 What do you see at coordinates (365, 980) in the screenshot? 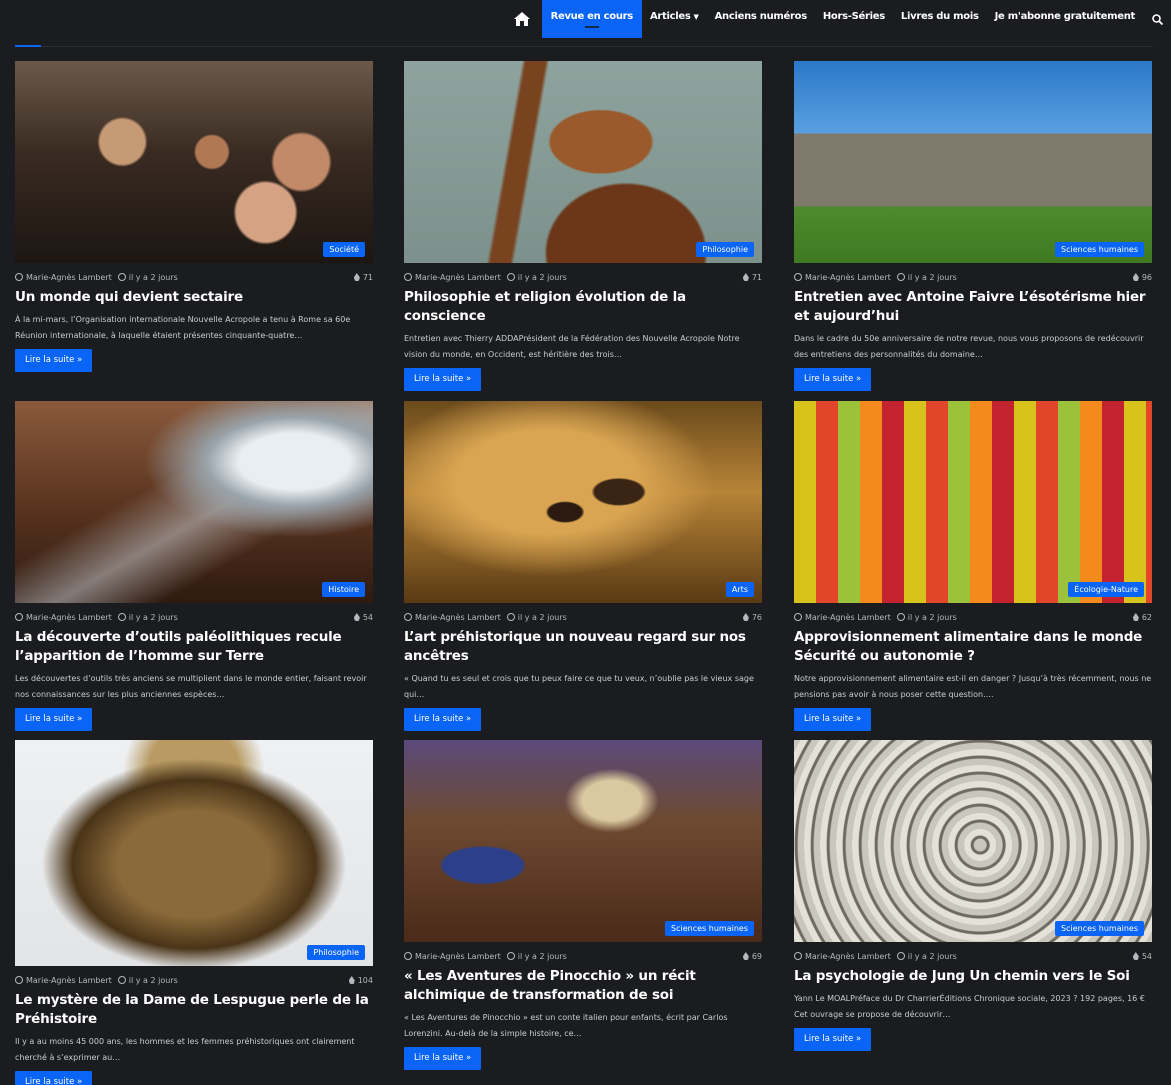
I see `view-count-value: 104` at bounding box center [365, 980].